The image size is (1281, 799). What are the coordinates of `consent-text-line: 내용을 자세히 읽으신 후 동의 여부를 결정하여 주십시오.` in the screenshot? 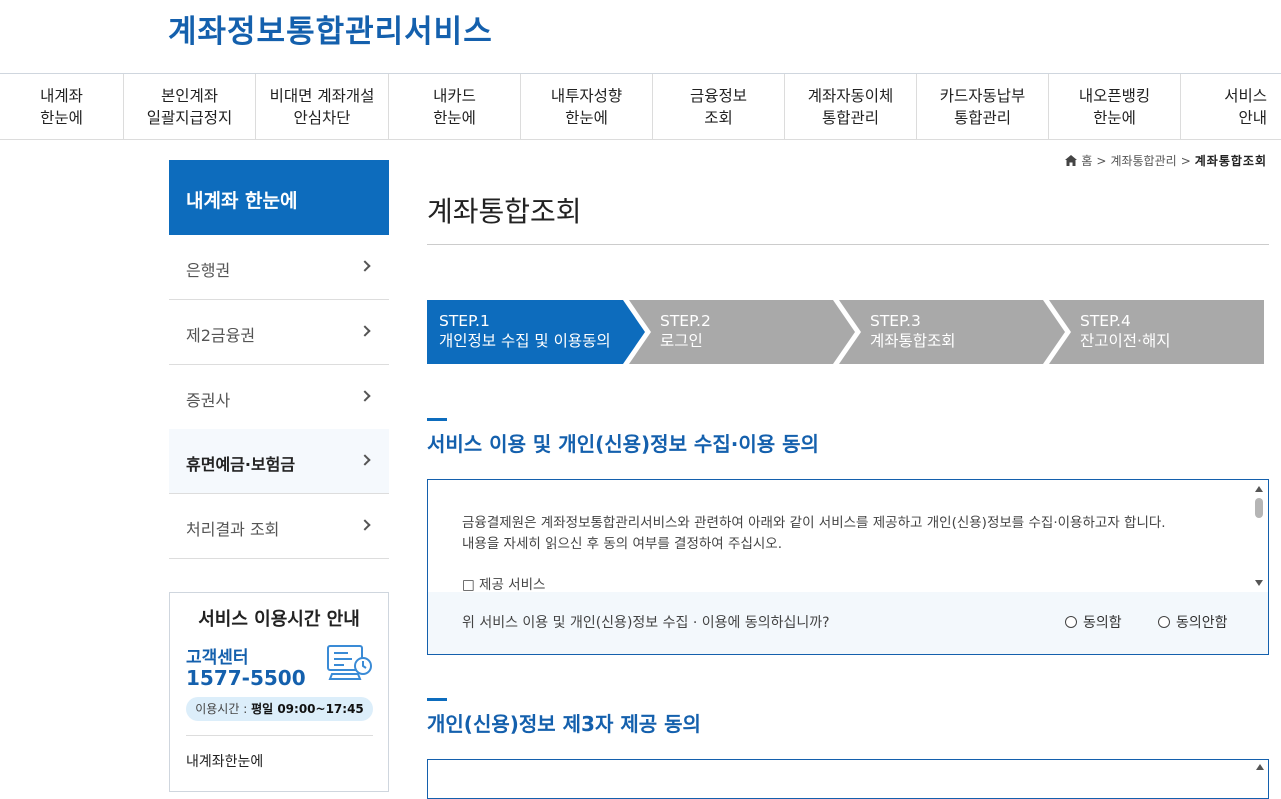 It's located at (622, 544).